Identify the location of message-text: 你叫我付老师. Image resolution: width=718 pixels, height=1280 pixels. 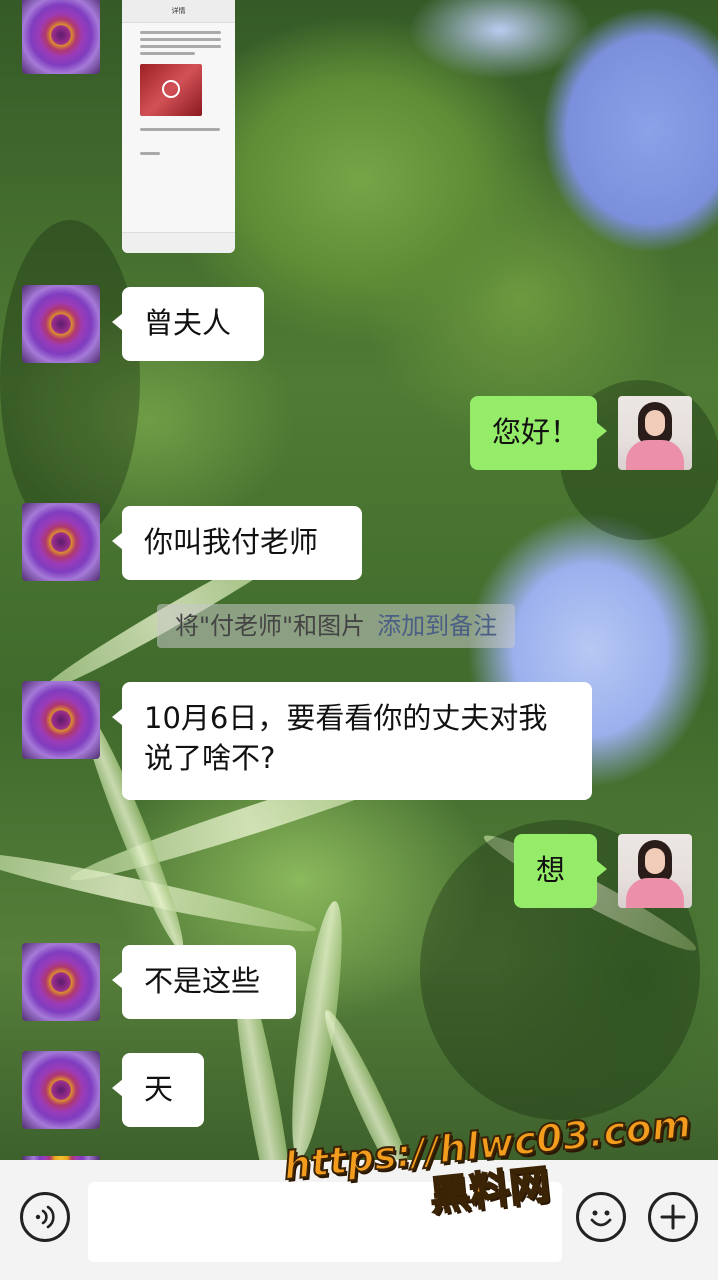
(231, 542).